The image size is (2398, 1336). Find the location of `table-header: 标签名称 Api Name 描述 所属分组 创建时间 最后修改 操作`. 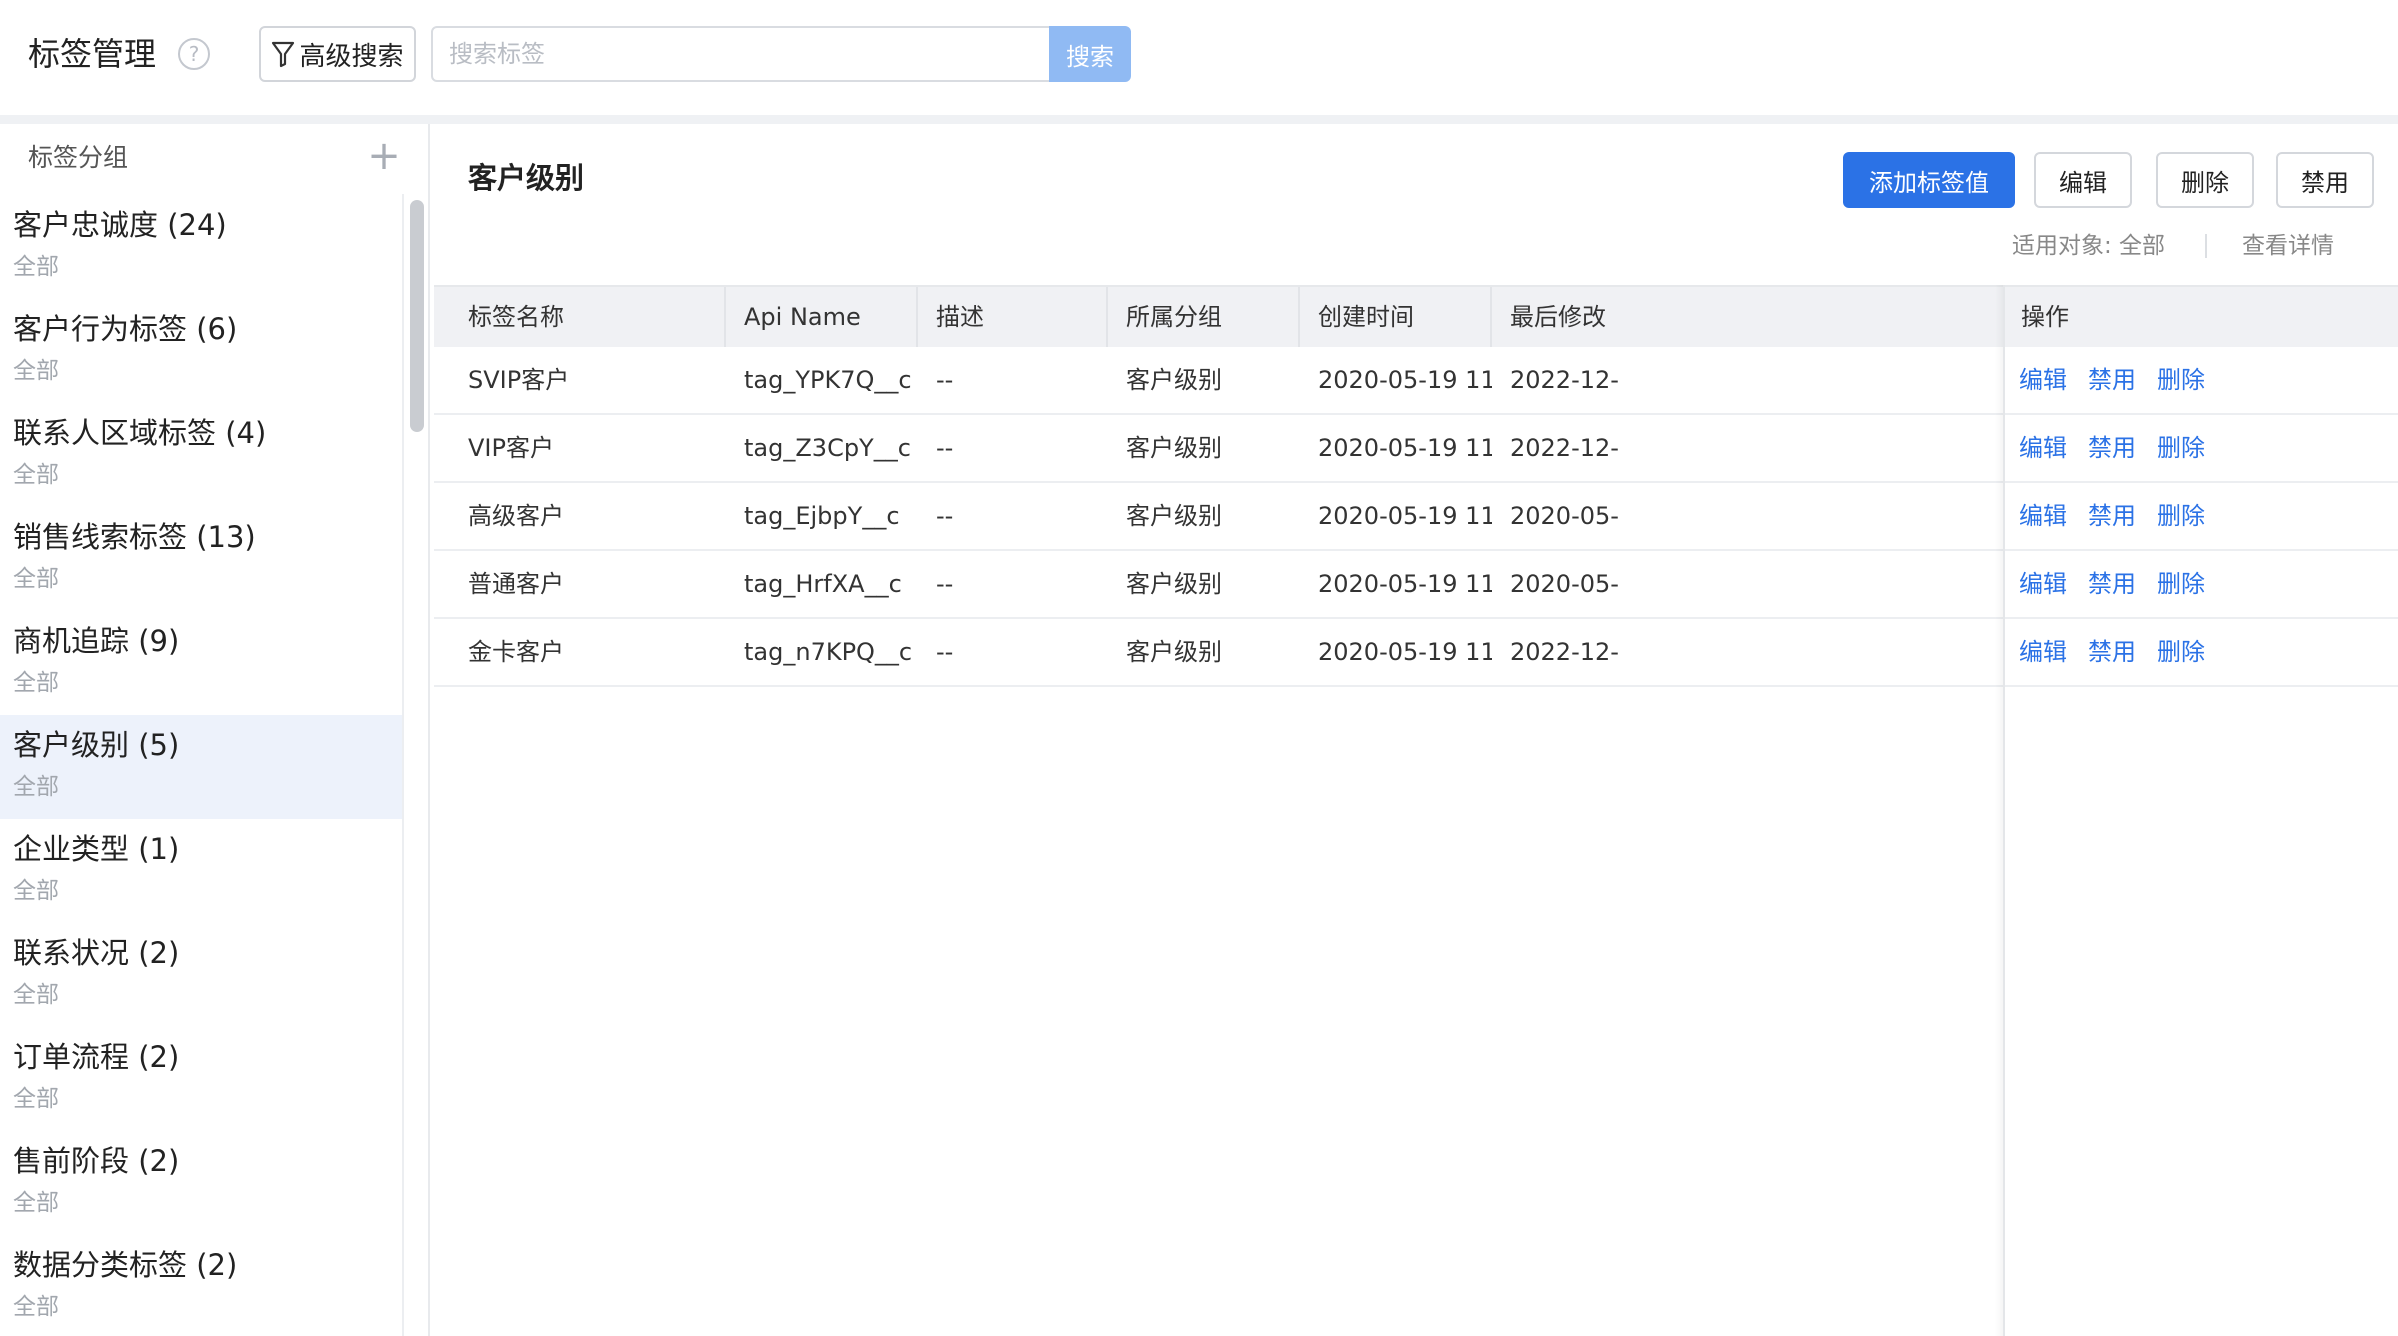

table-header: 标签名称 Api Name 描述 所属分组 创建时间 最后修改 操作 is located at coordinates (1416, 316).